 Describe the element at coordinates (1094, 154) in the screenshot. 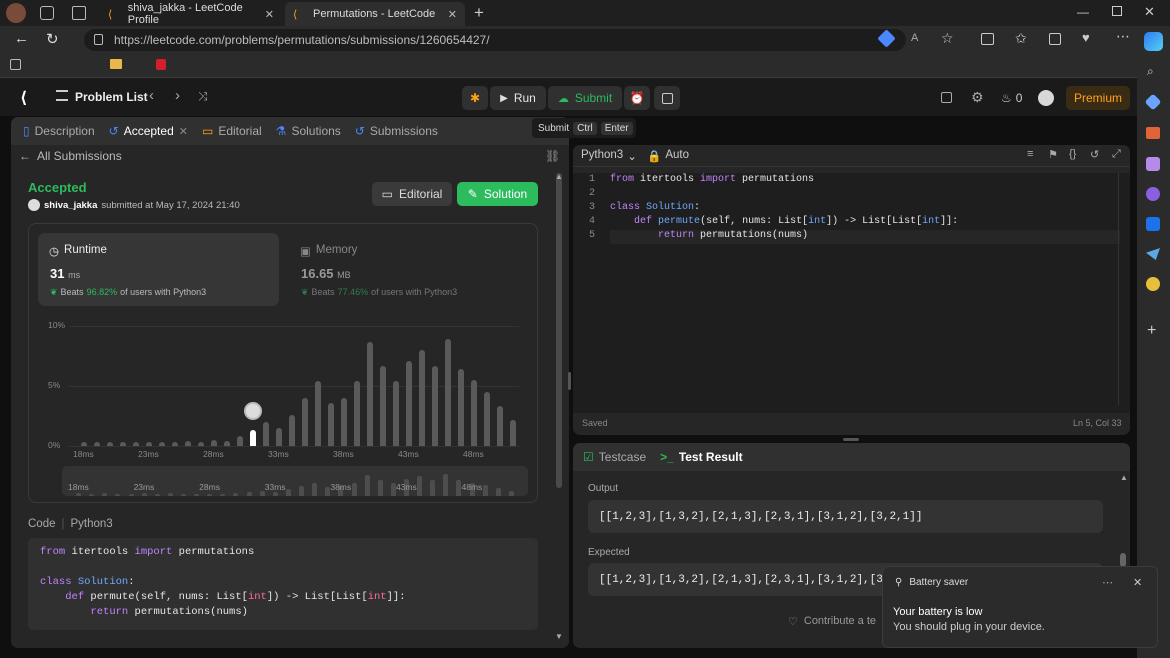

I see `reset-icon: ↺` at that location.